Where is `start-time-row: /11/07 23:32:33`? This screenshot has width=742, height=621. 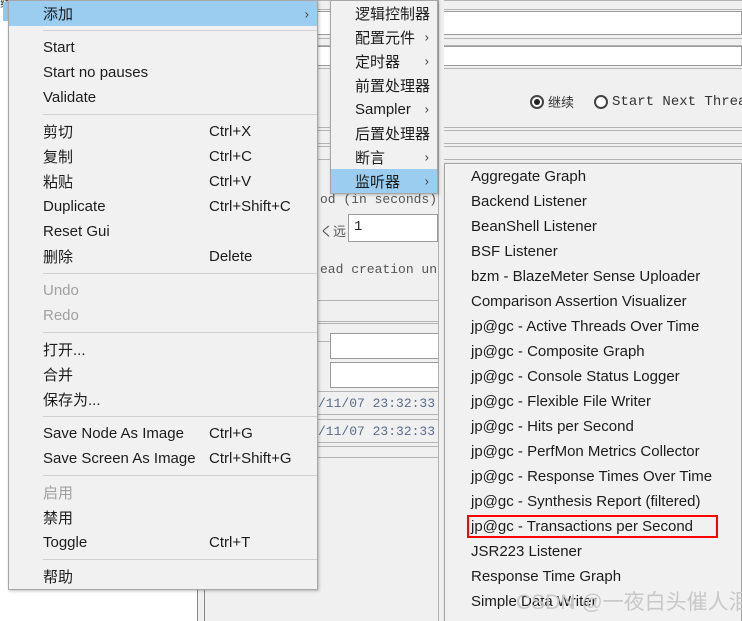 start-time-row: /11/07 23:32:33 is located at coordinates (378, 403).